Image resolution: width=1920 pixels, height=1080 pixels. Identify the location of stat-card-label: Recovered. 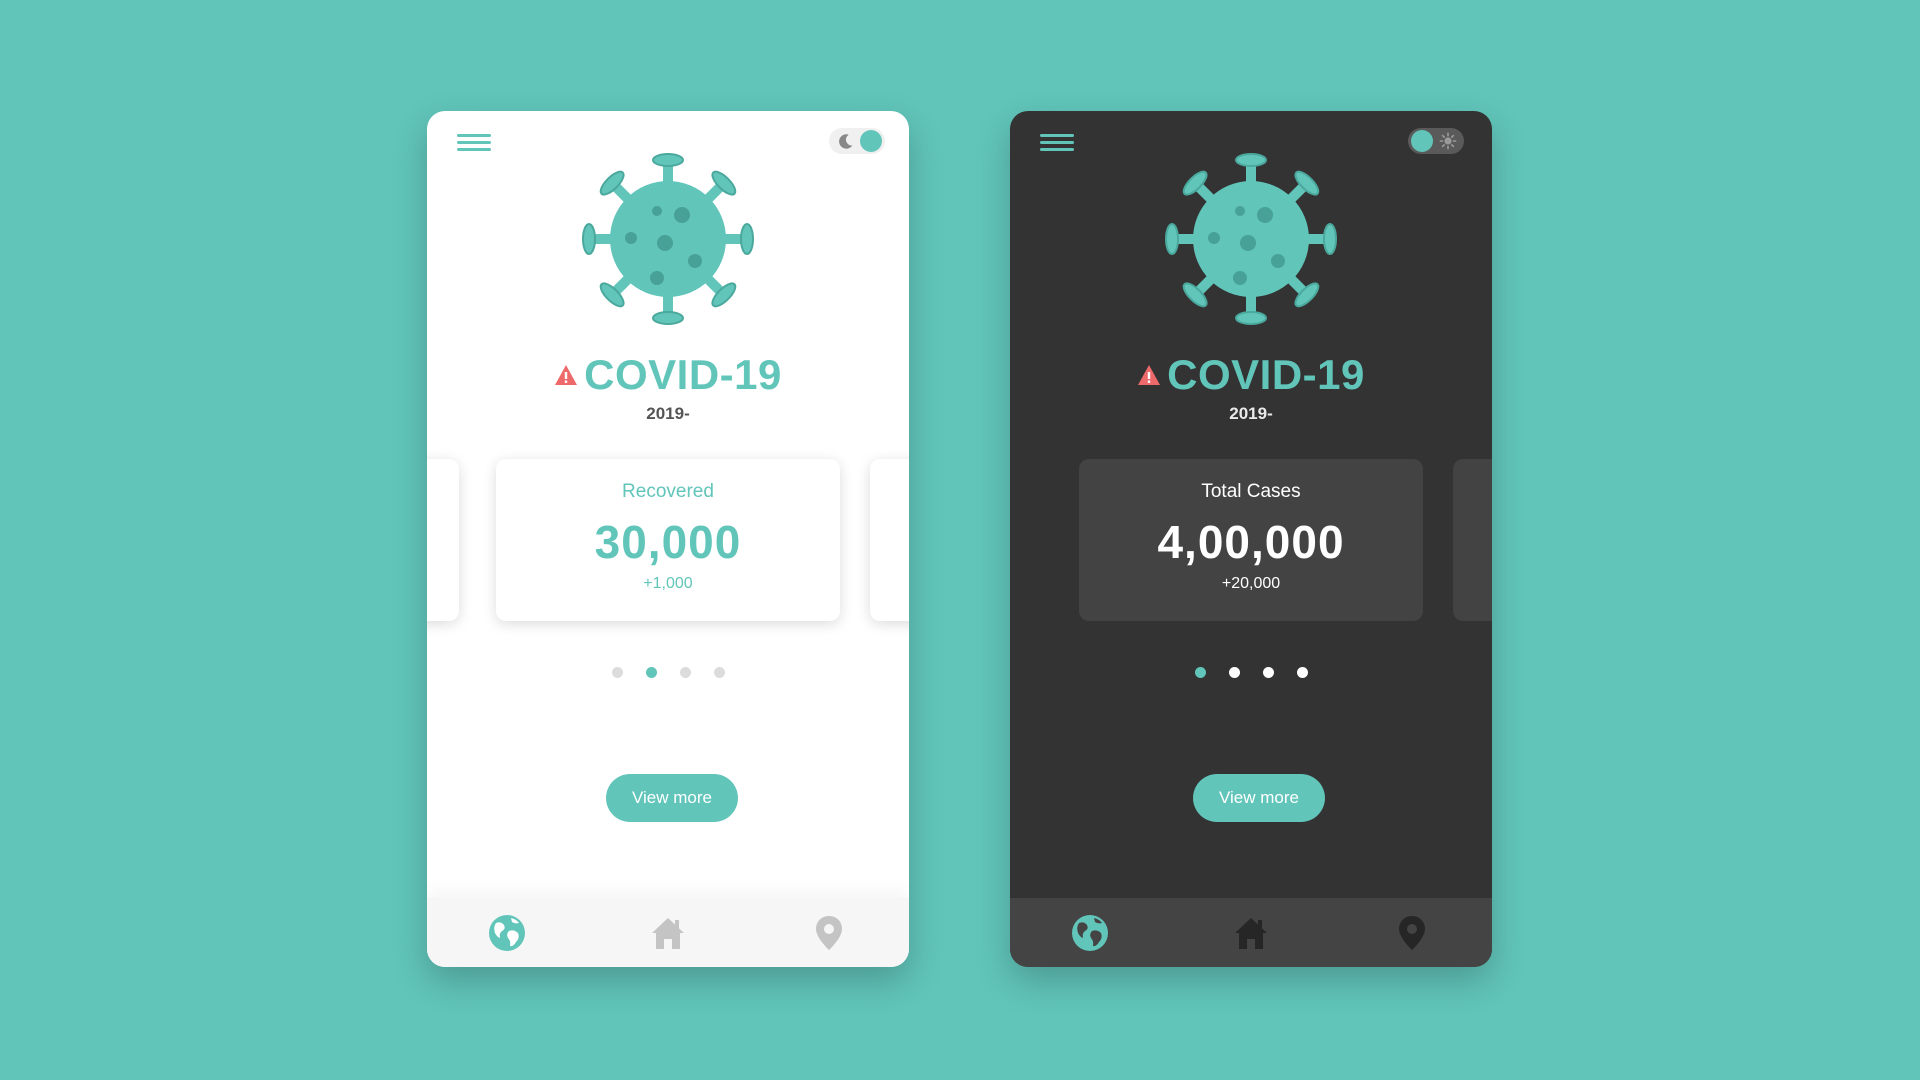
(668, 491).